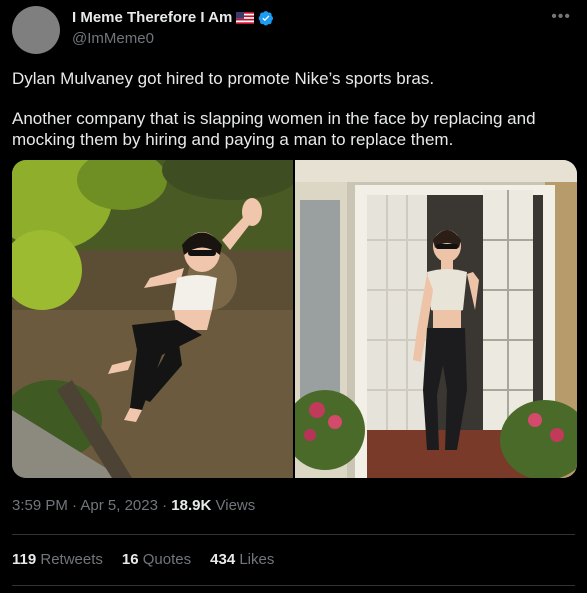  Describe the element at coordinates (167, 559) in the screenshot. I see `quotes-label: Quotes` at that location.